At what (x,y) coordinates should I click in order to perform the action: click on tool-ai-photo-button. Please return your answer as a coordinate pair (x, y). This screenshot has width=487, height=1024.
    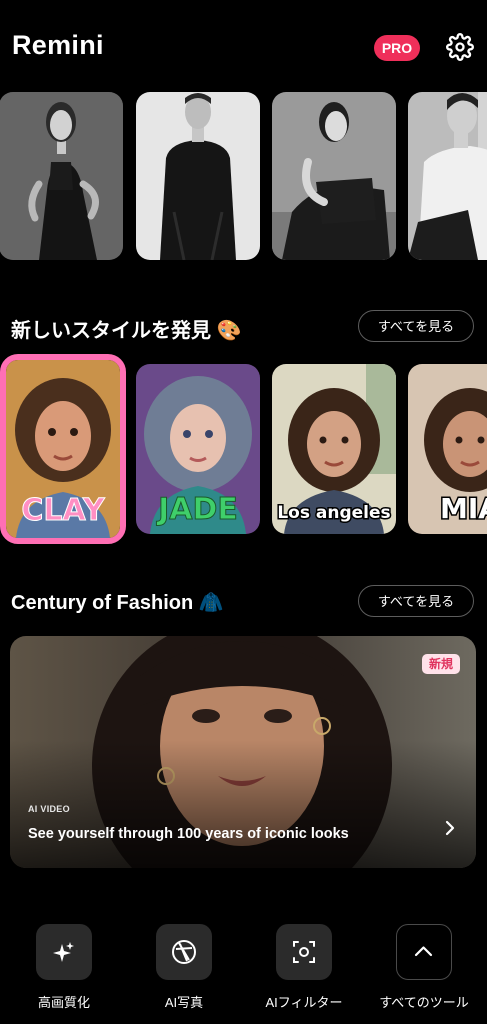
    Looking at the image, I should click on (184, 952).